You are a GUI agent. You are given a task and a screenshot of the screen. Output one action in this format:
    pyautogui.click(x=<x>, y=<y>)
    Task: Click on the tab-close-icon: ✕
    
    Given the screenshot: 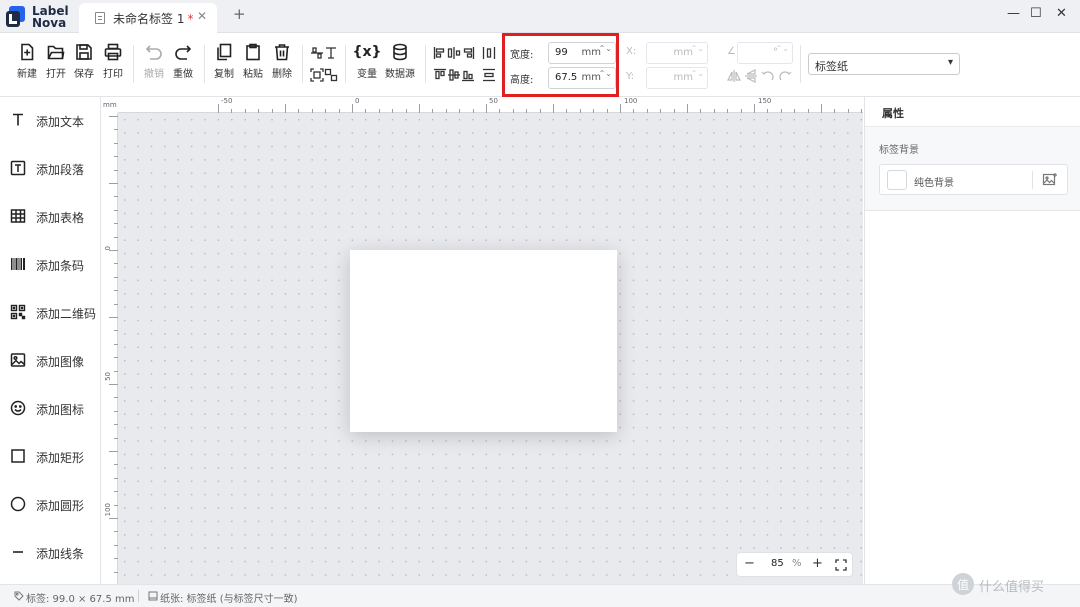 What is the action you would take?
    pyautogui.click(x=202, y=16)
    